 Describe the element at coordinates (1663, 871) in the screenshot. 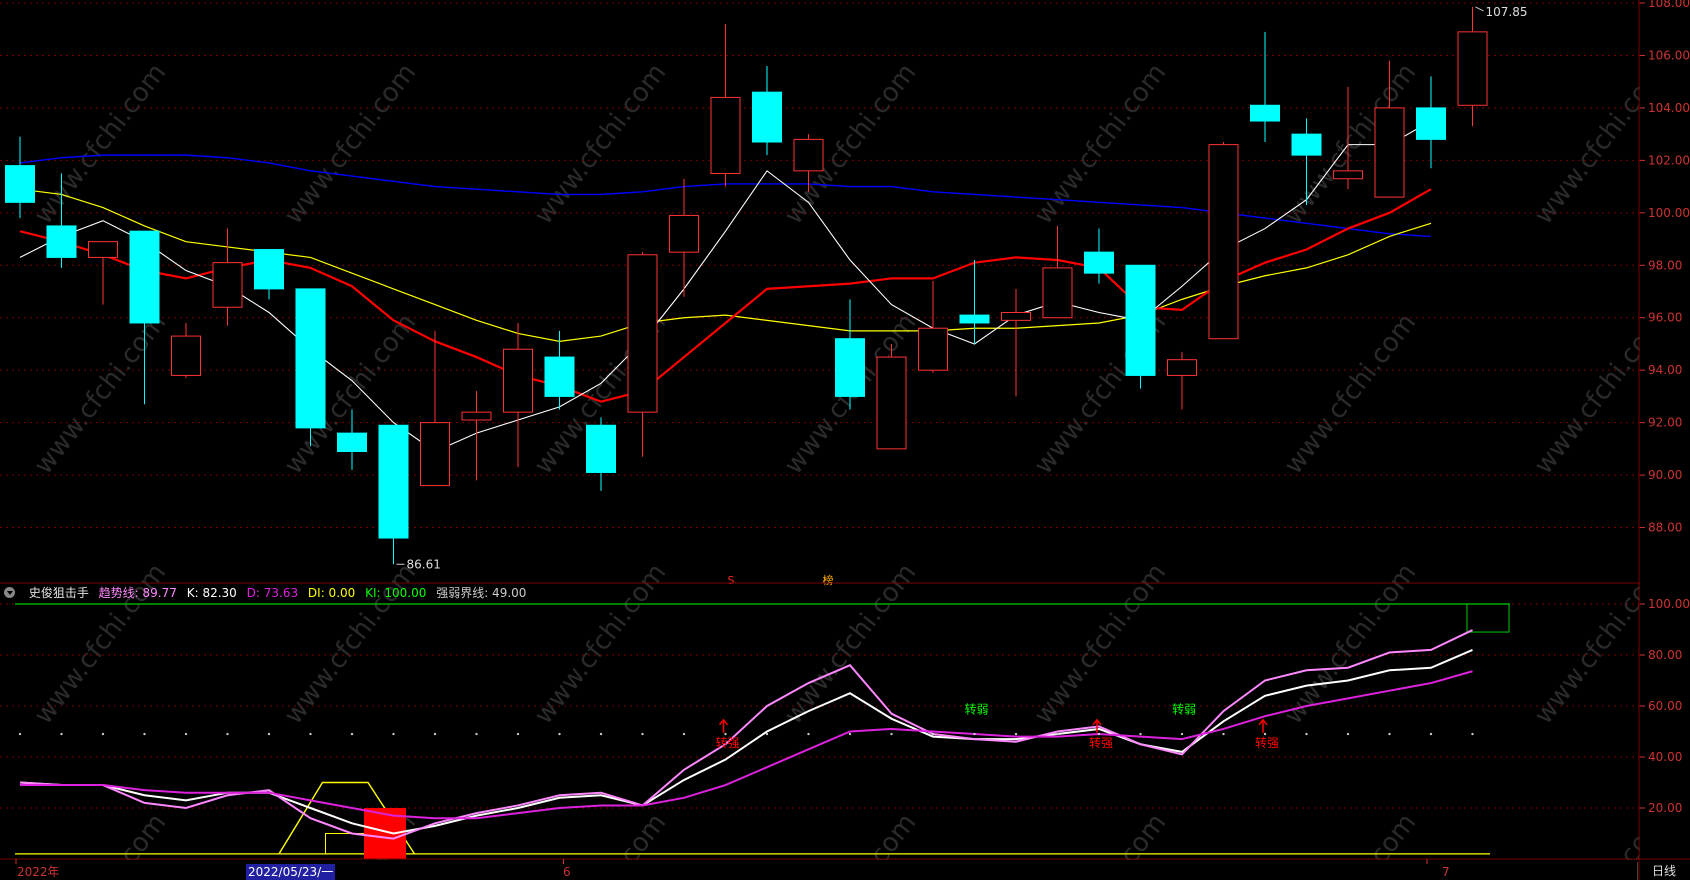

I see `period-button: 日线` at that location.